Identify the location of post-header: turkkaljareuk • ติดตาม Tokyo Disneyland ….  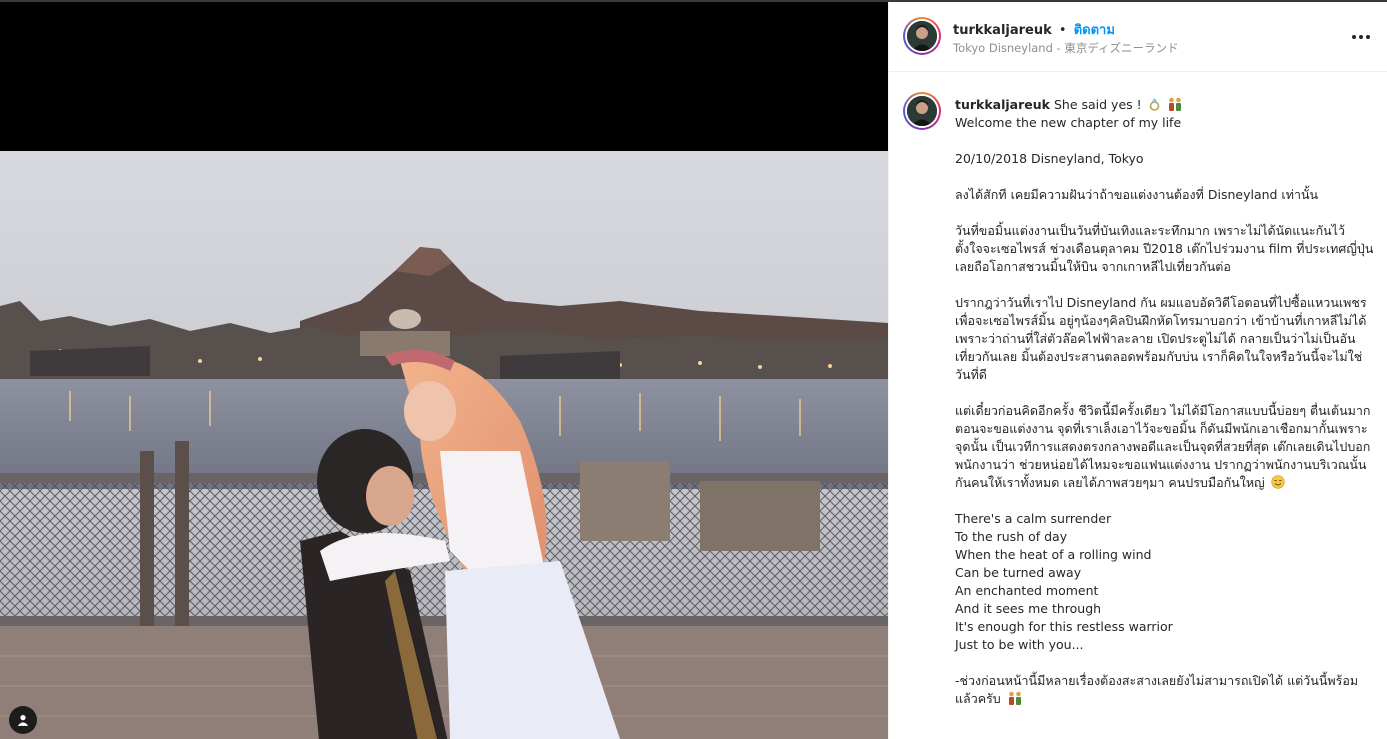
(1138, 37).